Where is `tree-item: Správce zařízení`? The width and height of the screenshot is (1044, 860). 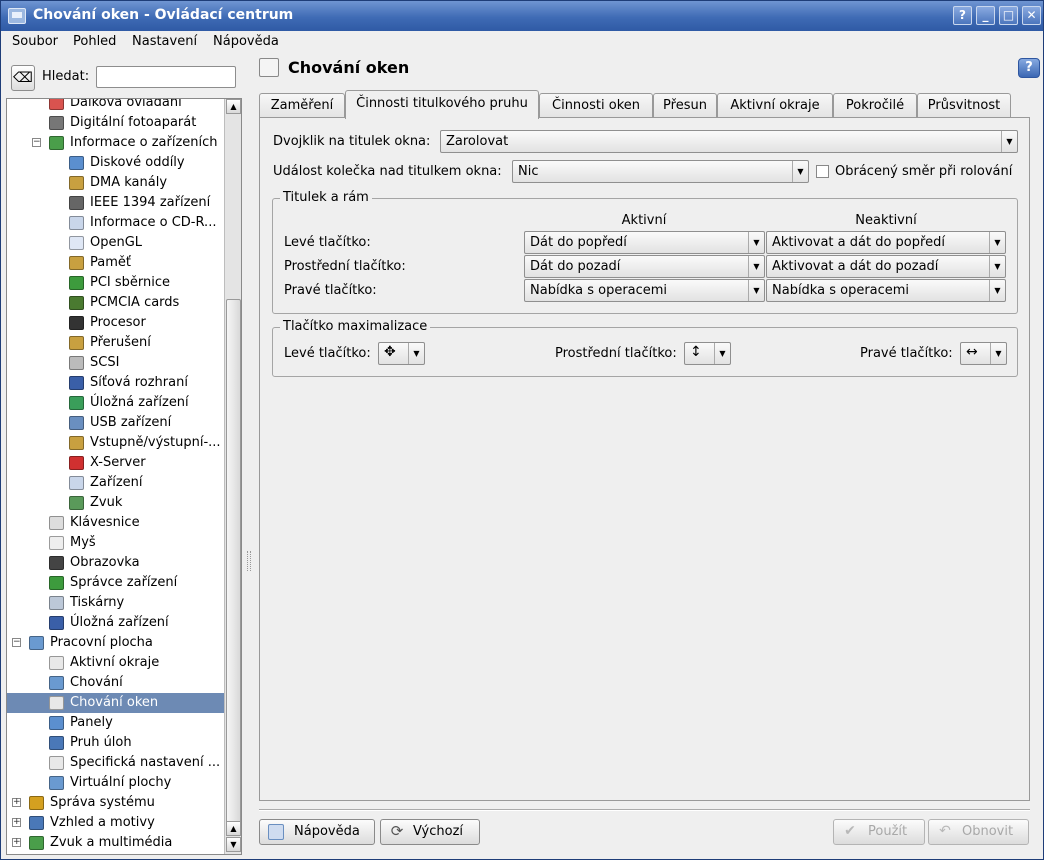 tree-item: Správce zařízení is located at coordinates (116, 583).